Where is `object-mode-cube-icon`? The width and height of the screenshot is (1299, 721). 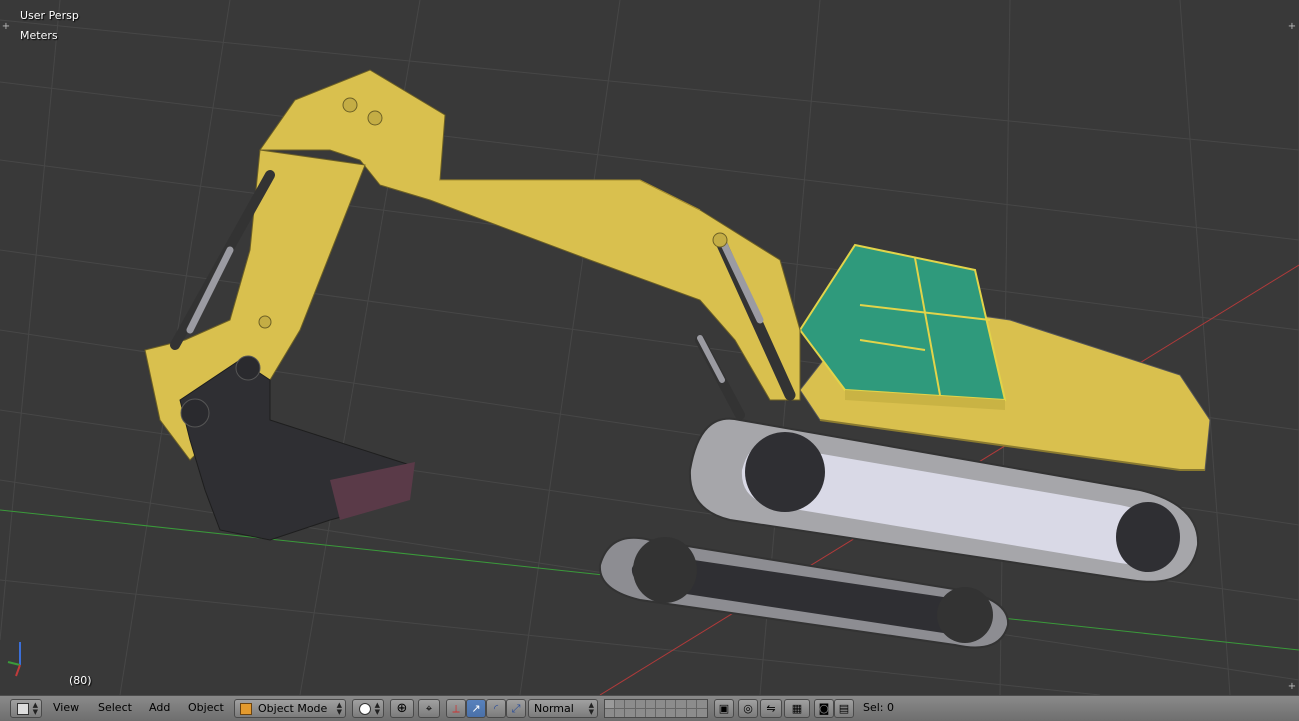 object-mode-cube-icon is located at coordinates (246, 708).